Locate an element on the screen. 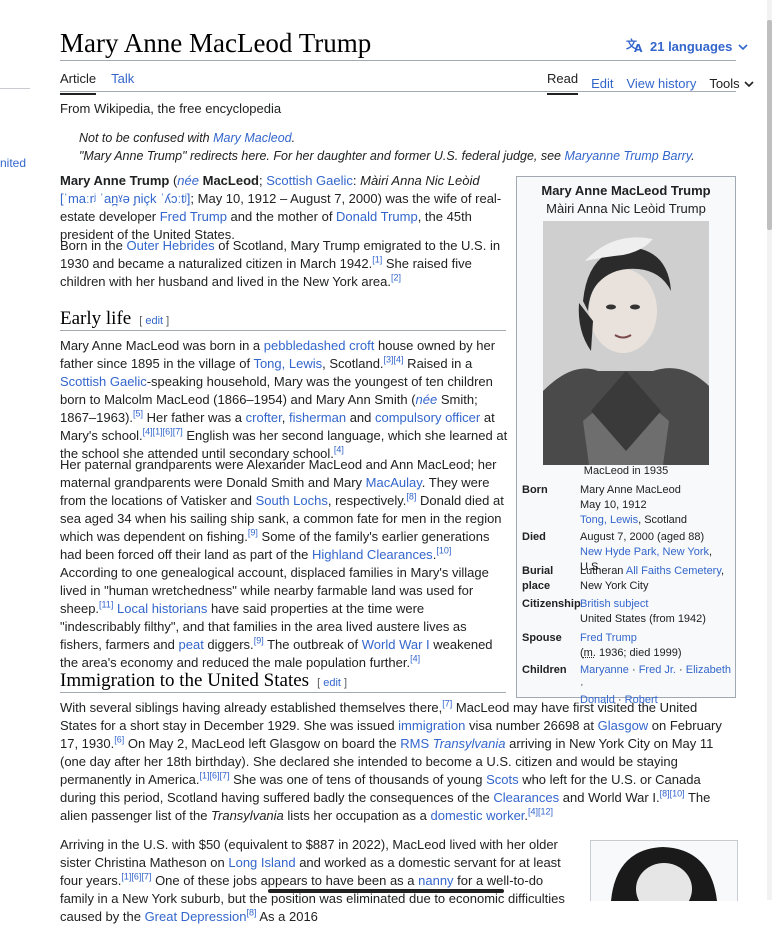 This screenshot has width=772, height=926. link: Outer Hebrides is located at coordinates (171, 245).